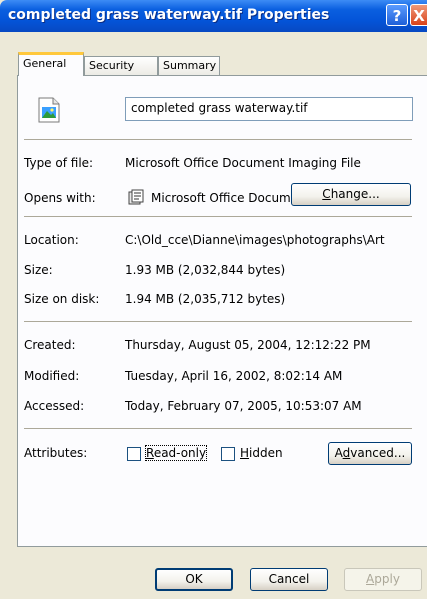 This screenshot has width=427, height=599. Describe the element at coordinates (228, 454) in the screenshot. I see `hidden-checkbox` at that location.